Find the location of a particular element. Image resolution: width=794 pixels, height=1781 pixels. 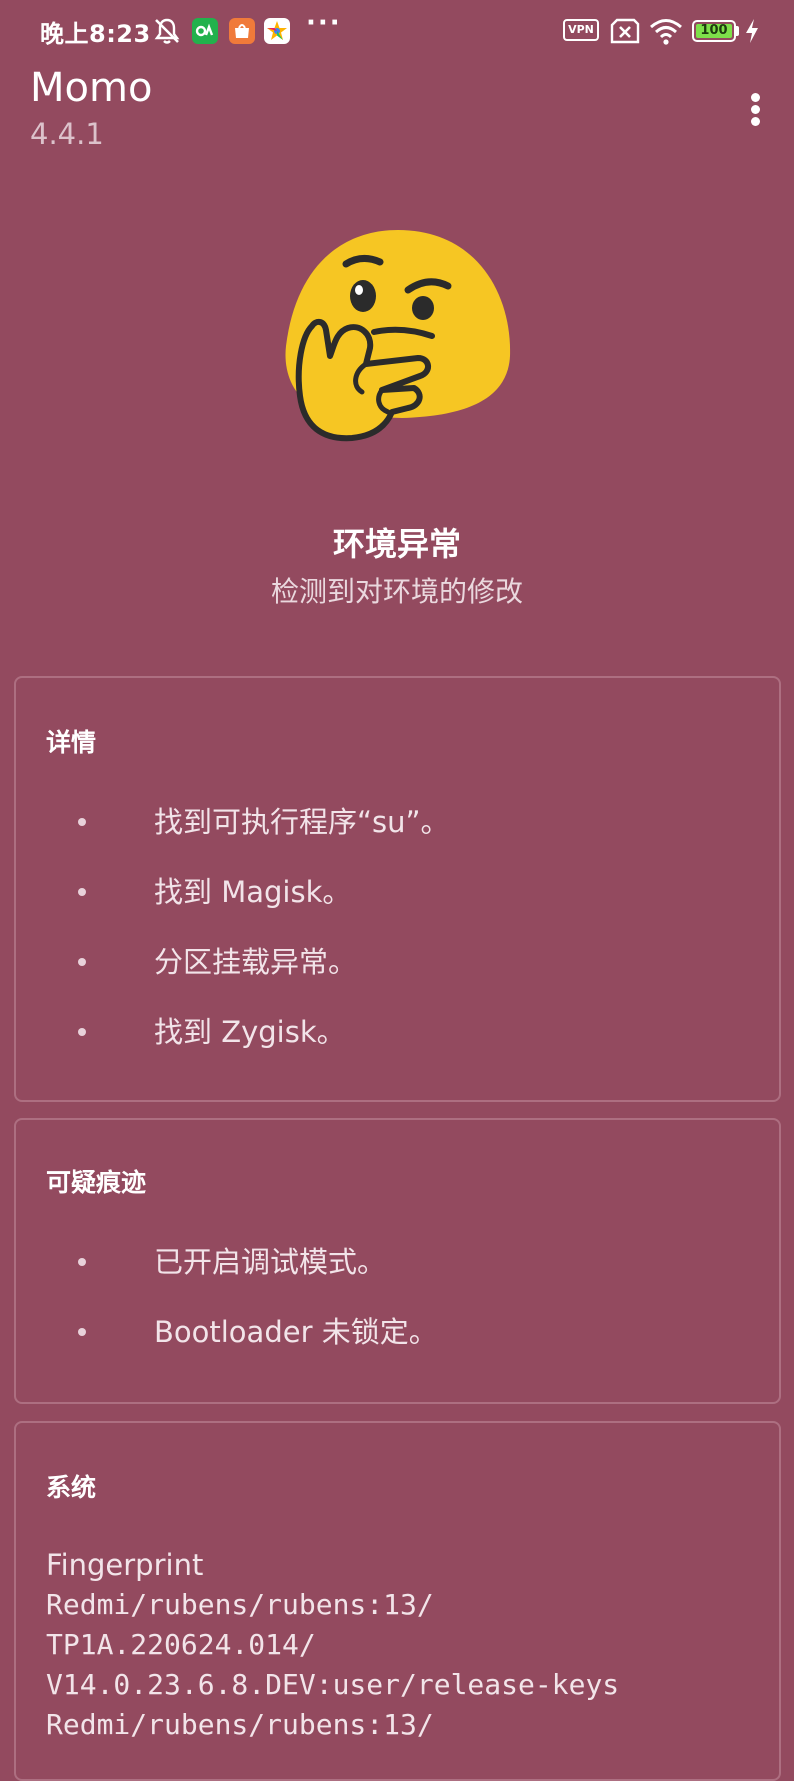

app-notification-icon-multicolor is located at coordinates (277, 31).